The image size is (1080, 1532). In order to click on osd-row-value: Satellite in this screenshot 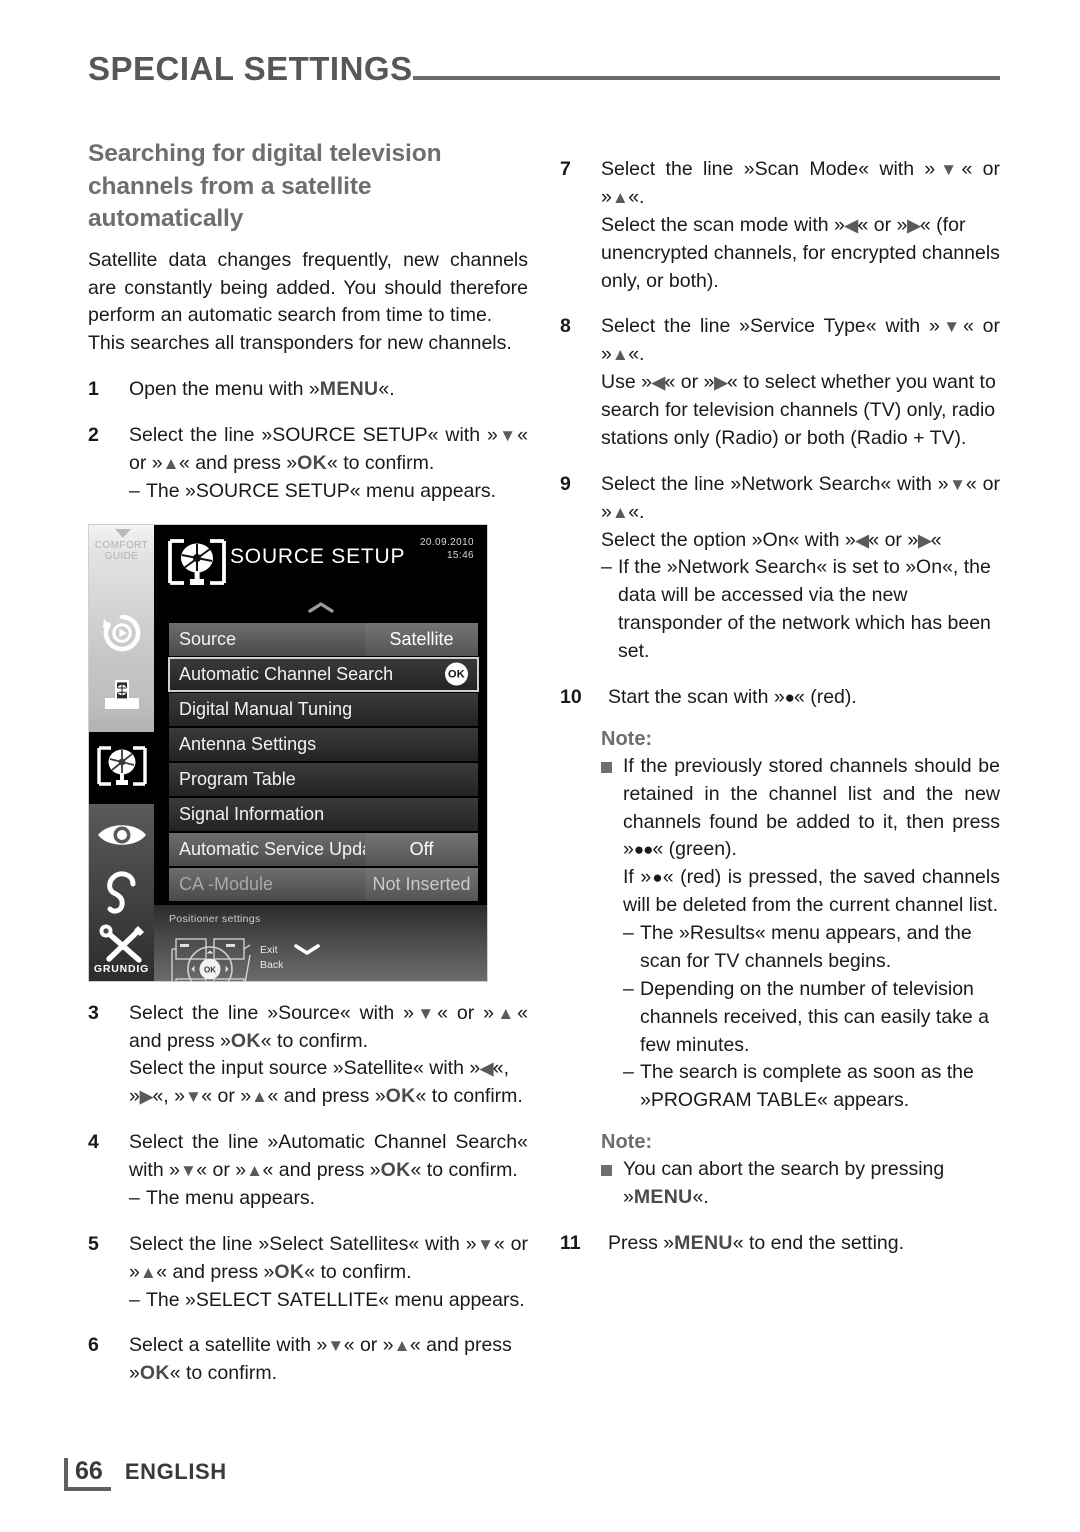, I will do `click(421, 639)`.